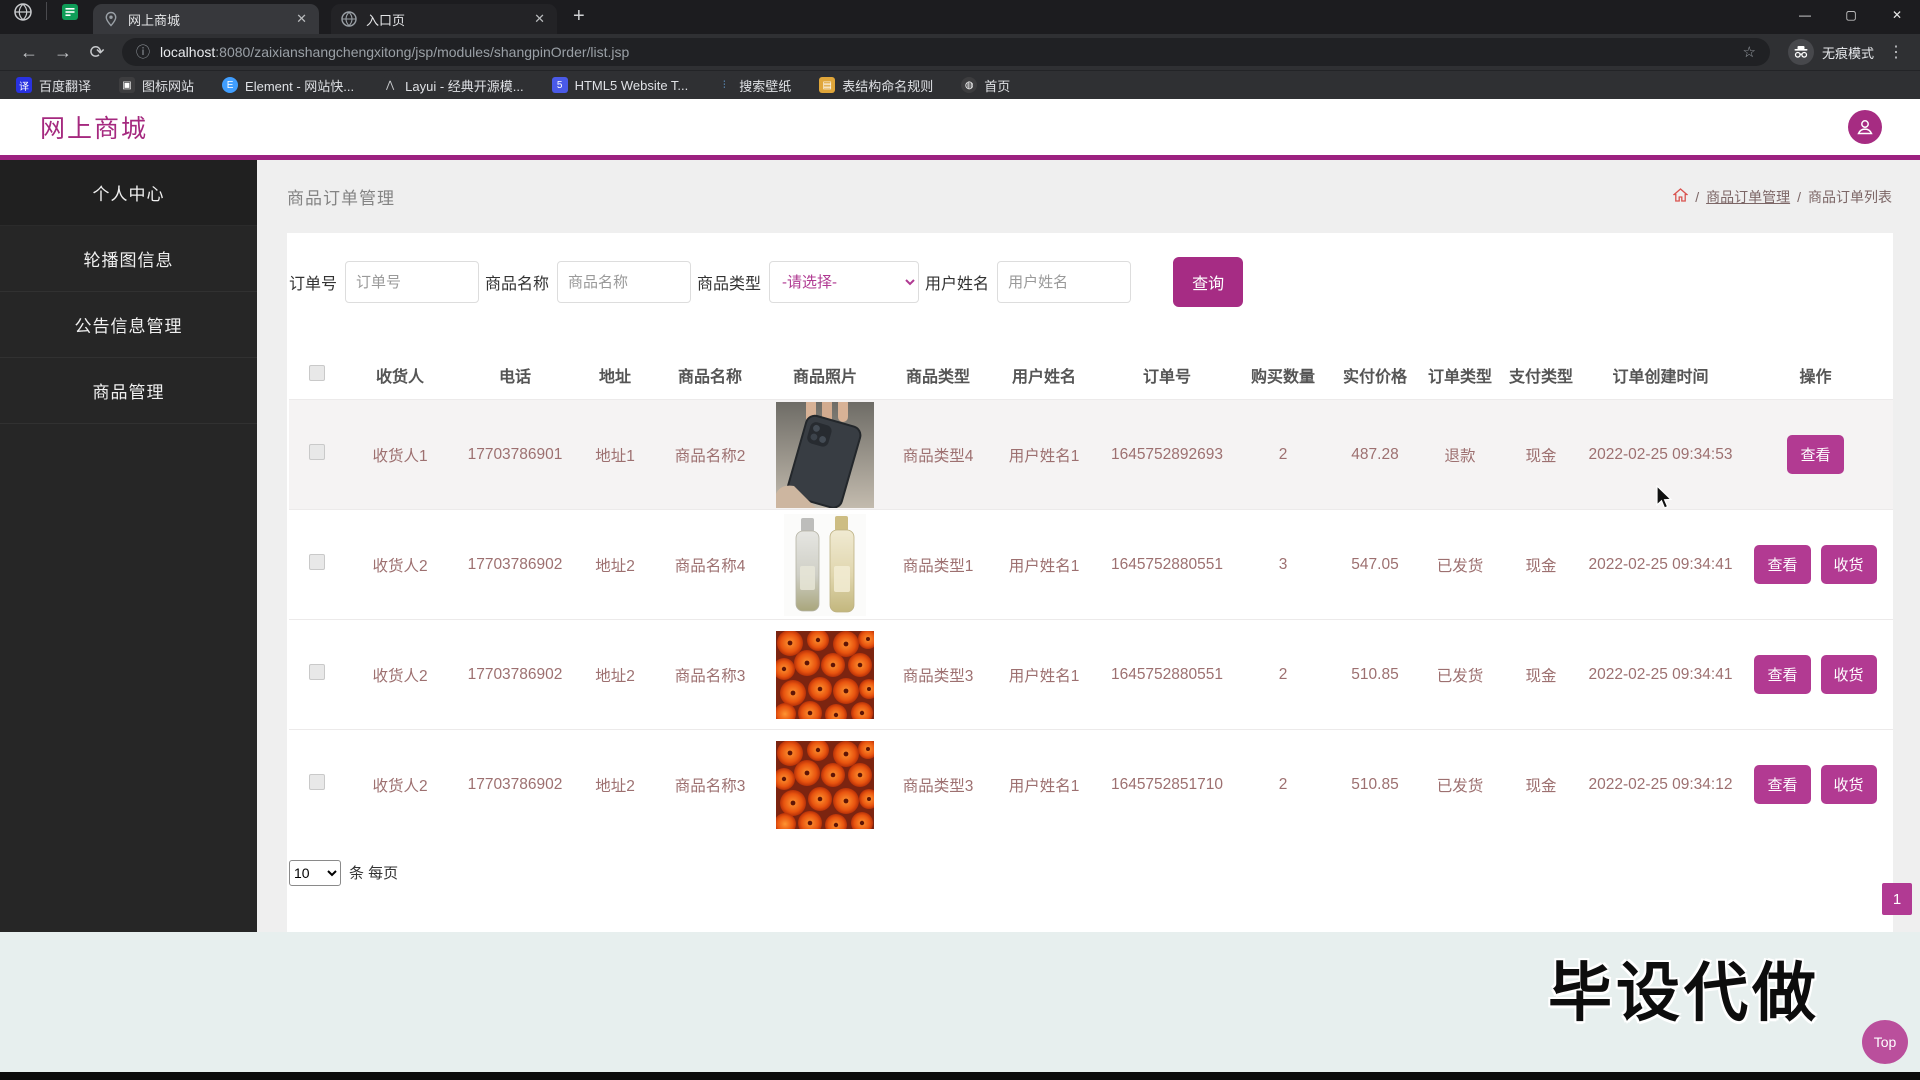  I want to click on breadcrumb: / 商品订单管理 / 商品订单列表, so click(1782, 197).